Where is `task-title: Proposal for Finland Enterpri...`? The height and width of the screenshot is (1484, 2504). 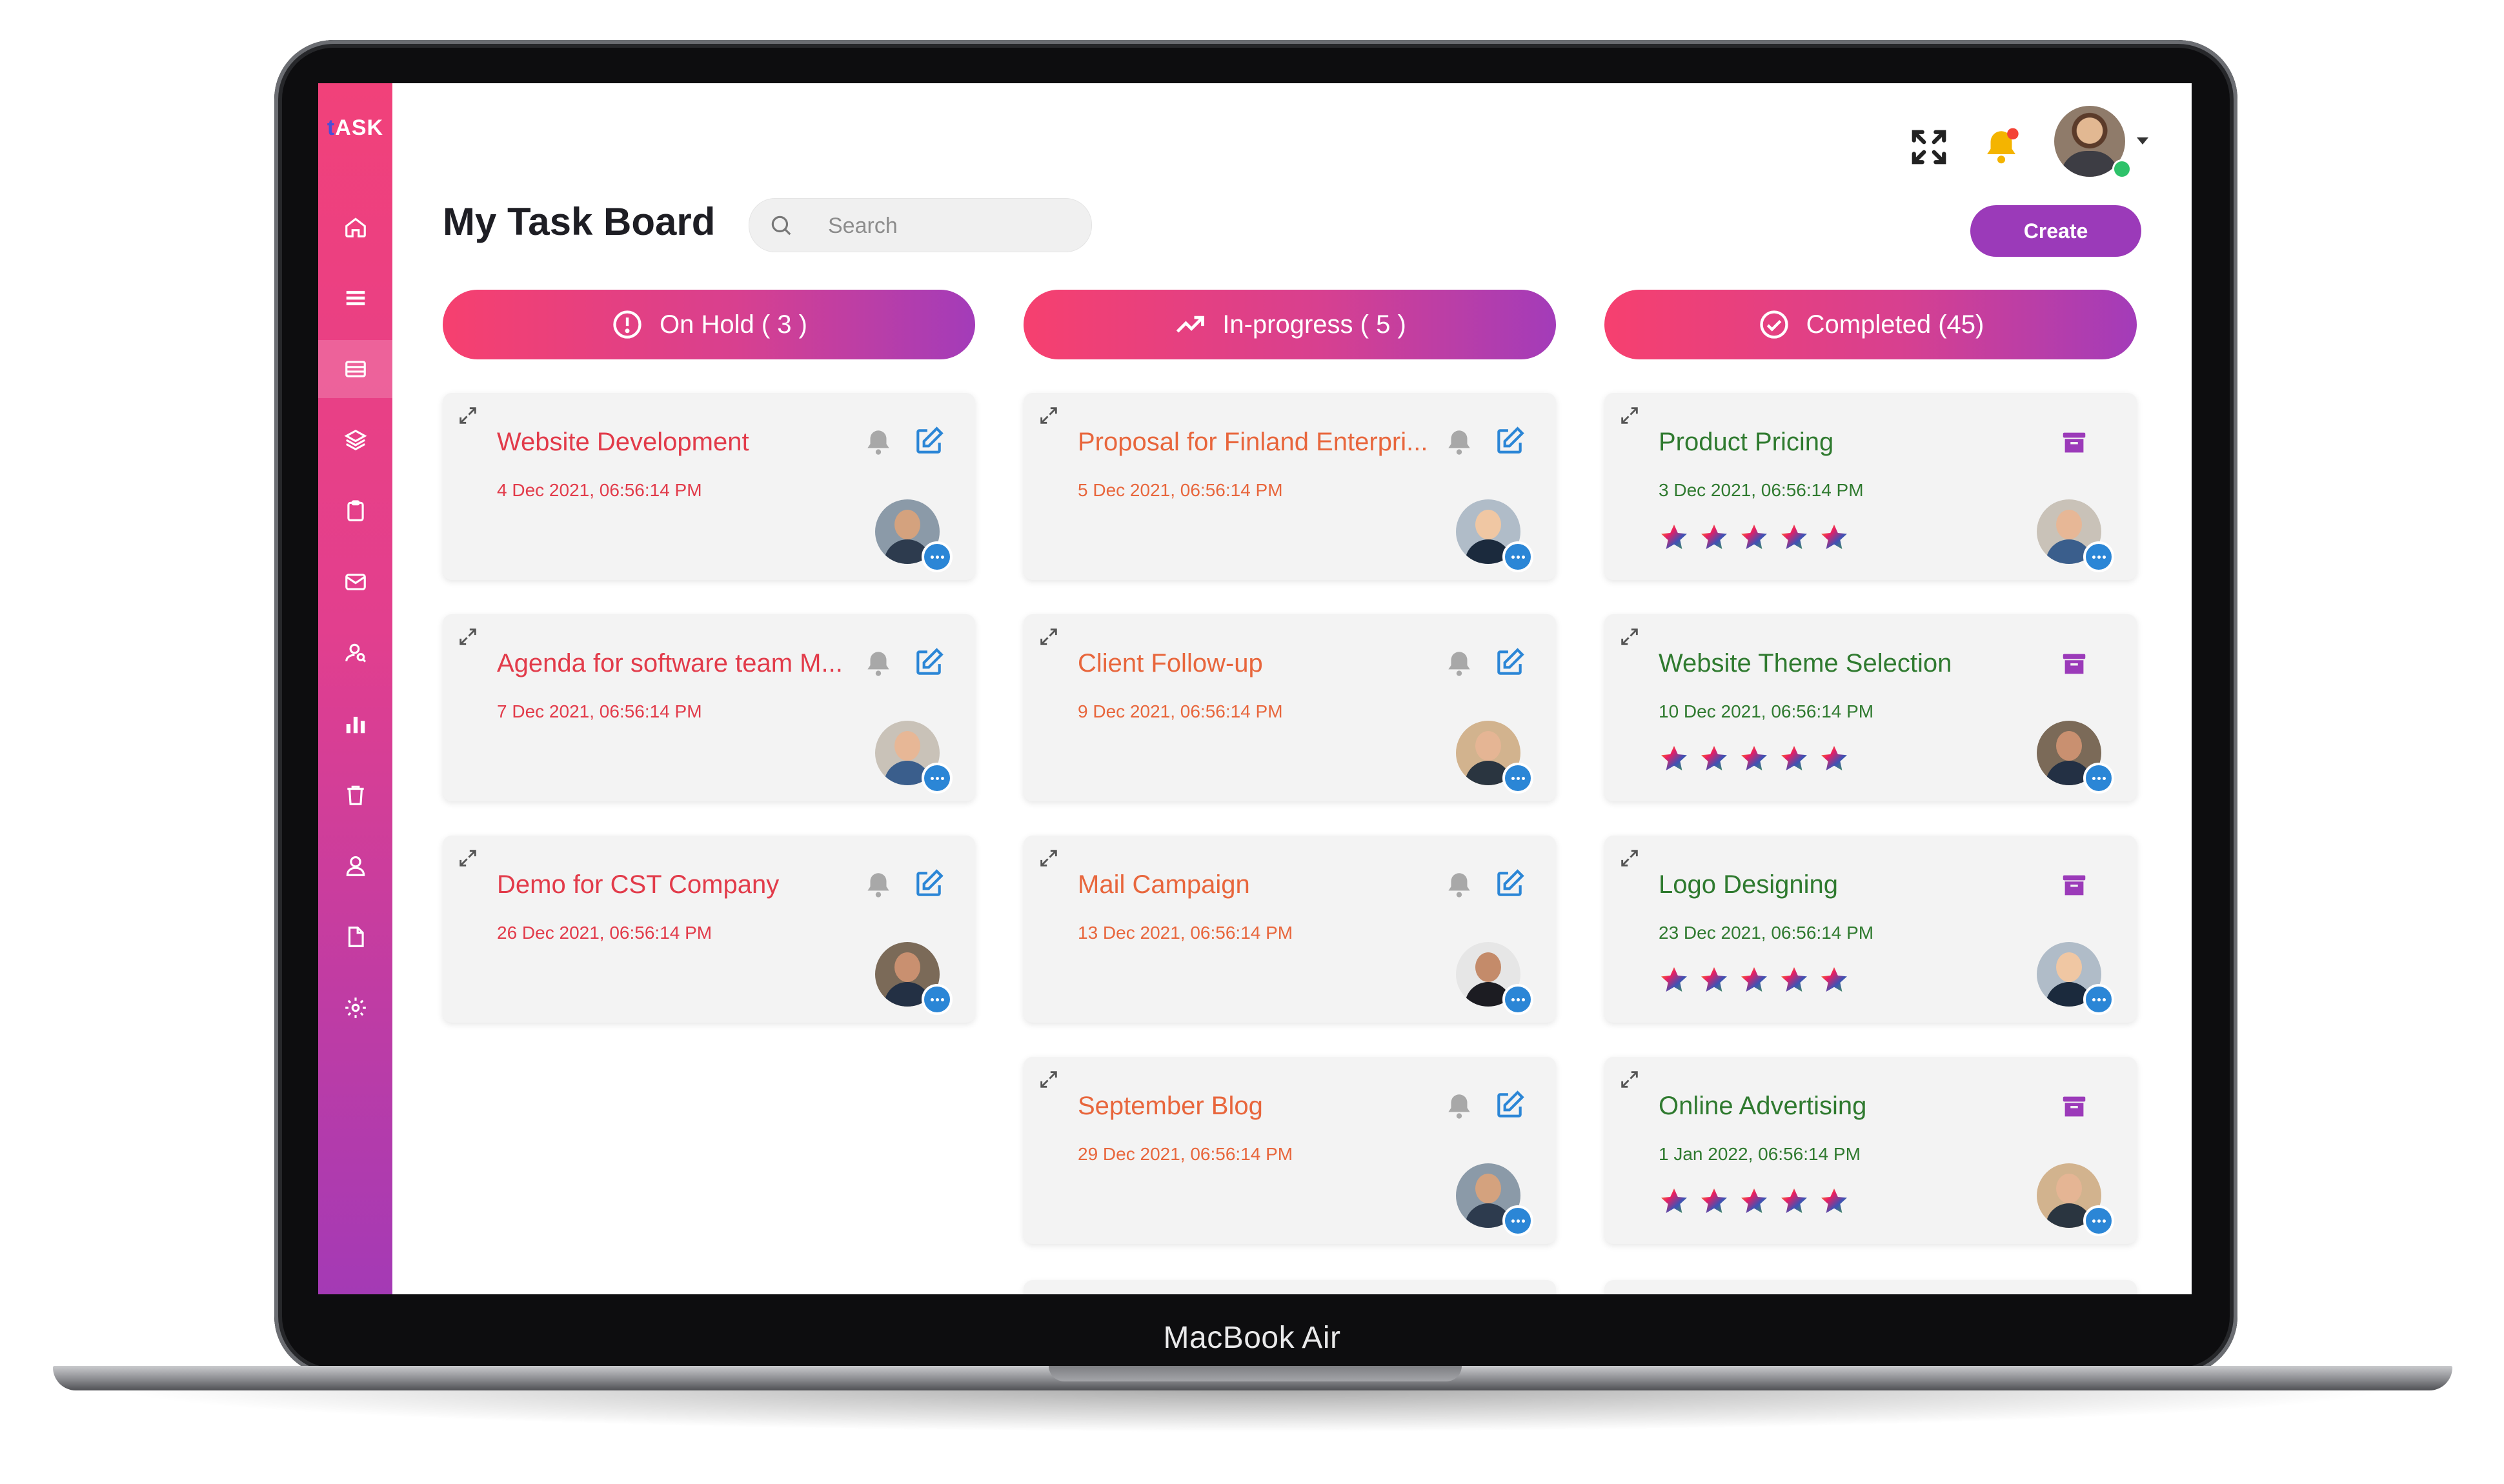 task-title: Proposal for Finland Enterpri... is located at coordinates (1259, 442).